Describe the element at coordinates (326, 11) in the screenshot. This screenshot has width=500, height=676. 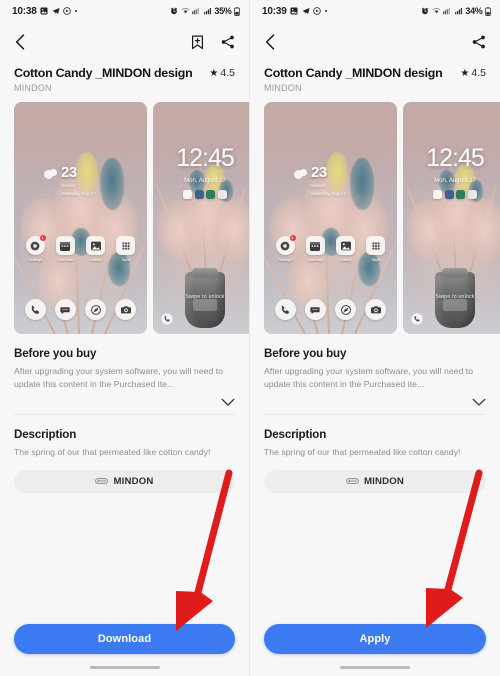
I see `dot-icon` at that location.